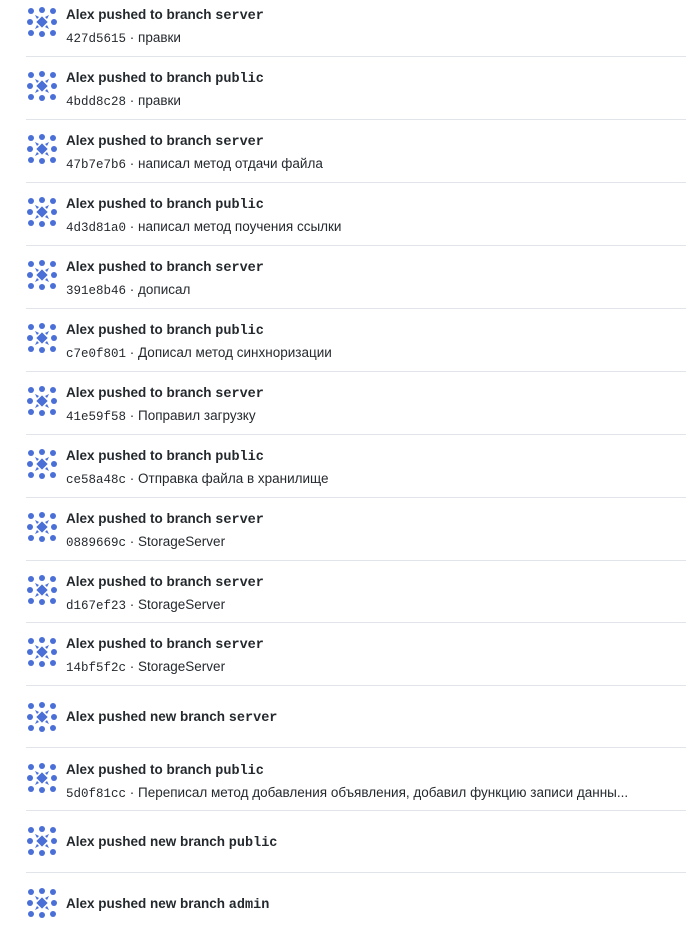  Describe the element at coordinates (96, 794) in the screenshot. I see `commit-sha-link: 5d0f81cc` at that location.